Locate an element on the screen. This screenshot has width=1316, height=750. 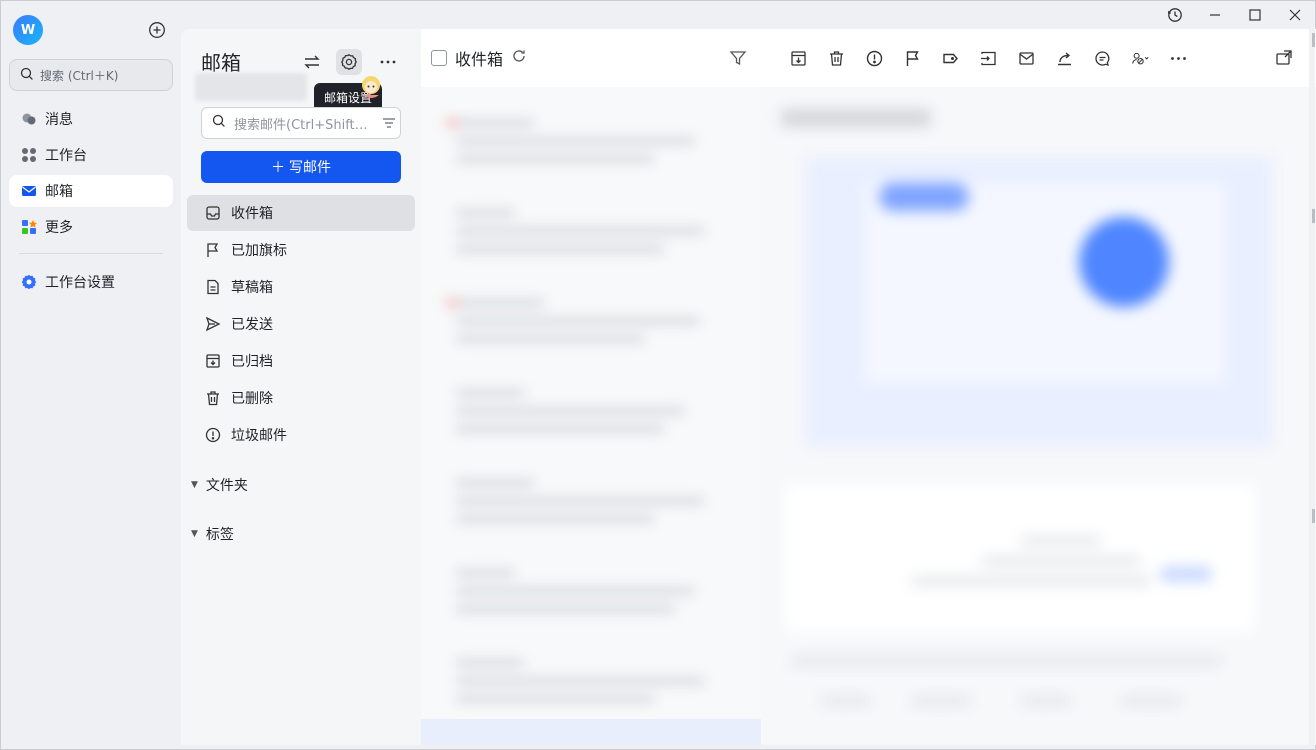
folder-label: 已删除 is located at coordinates (252, 399).